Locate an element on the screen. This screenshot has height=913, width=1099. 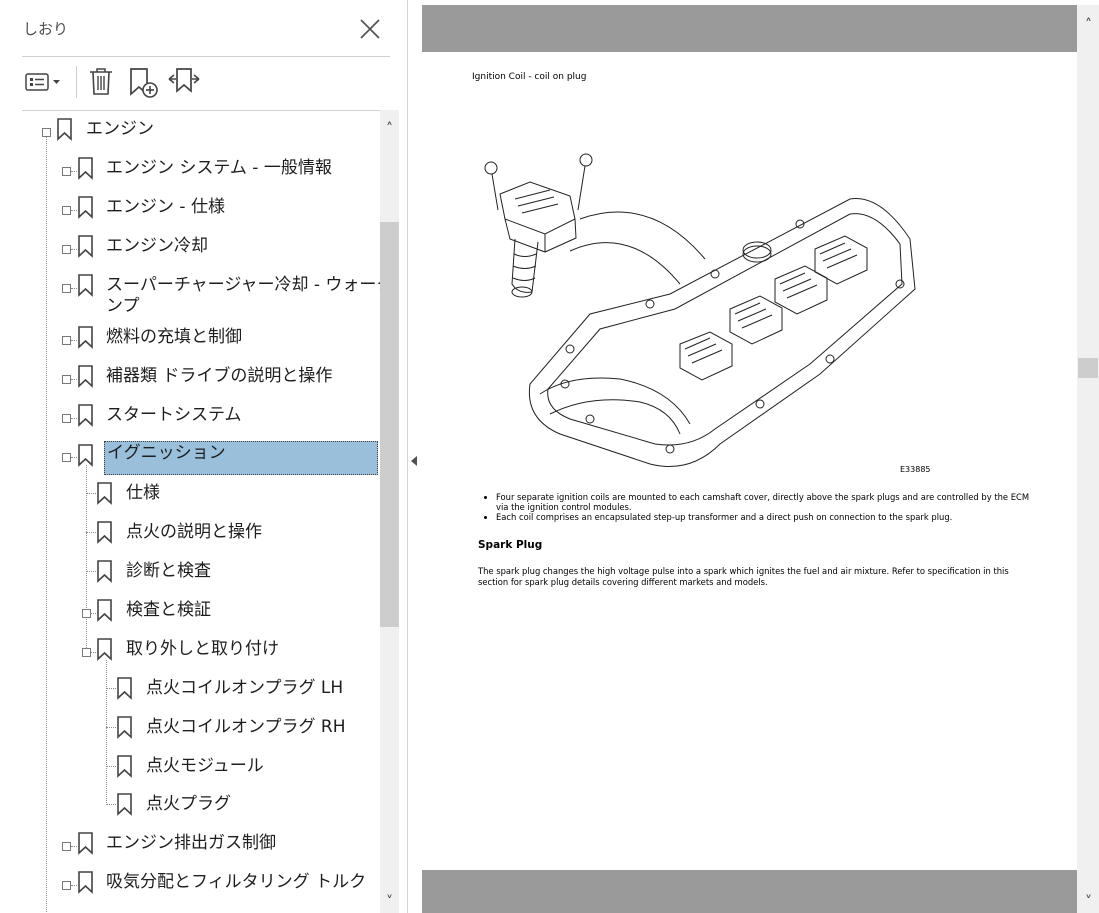
bookmark-item: 取り外しと取り付け is located at coordinates (190, 650).